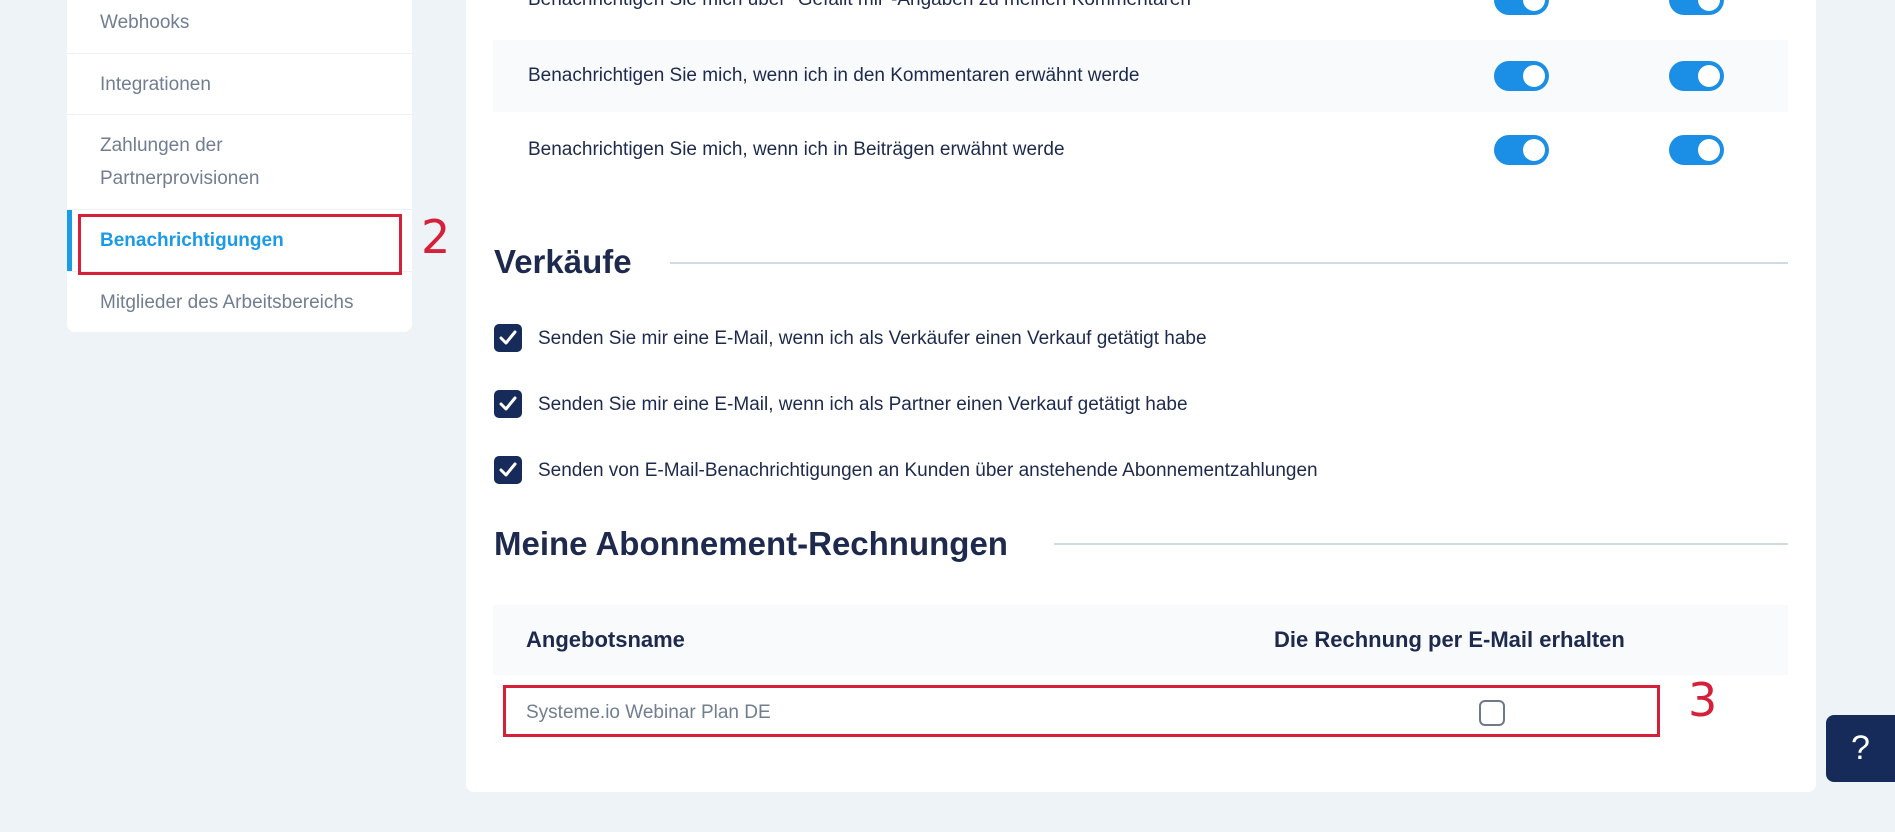  I want to click on section-title-invoices: Meine Abonnement-Rechnungen, so click(751, 543).